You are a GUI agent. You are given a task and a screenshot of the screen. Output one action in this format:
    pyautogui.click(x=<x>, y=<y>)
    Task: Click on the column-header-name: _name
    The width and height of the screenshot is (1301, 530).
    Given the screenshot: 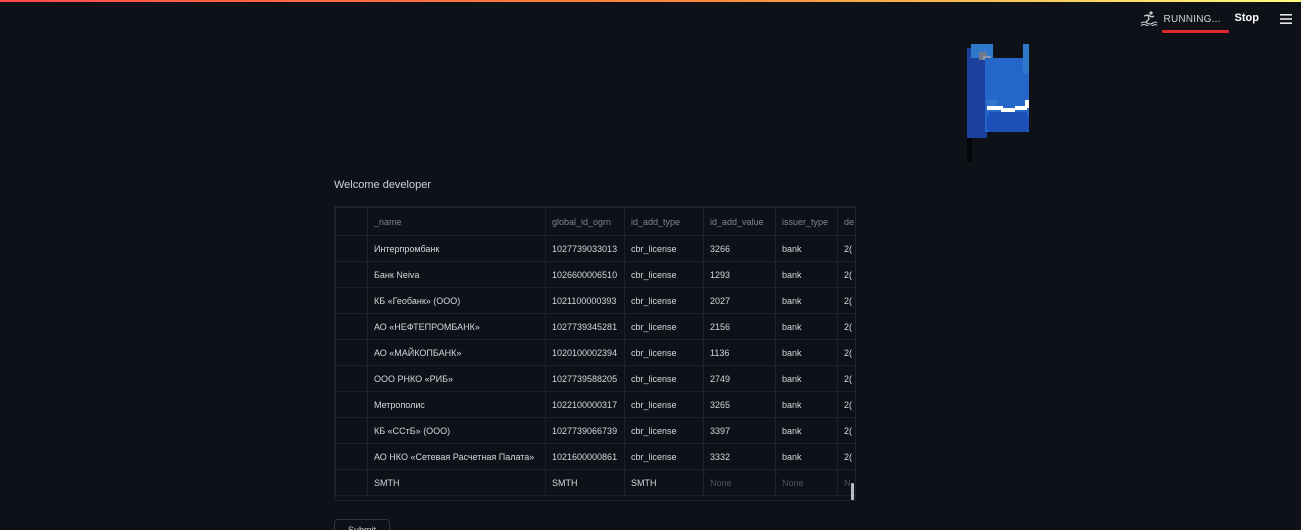 What is the action you would take?
    pyautogui.click(x=456, y=221)
    